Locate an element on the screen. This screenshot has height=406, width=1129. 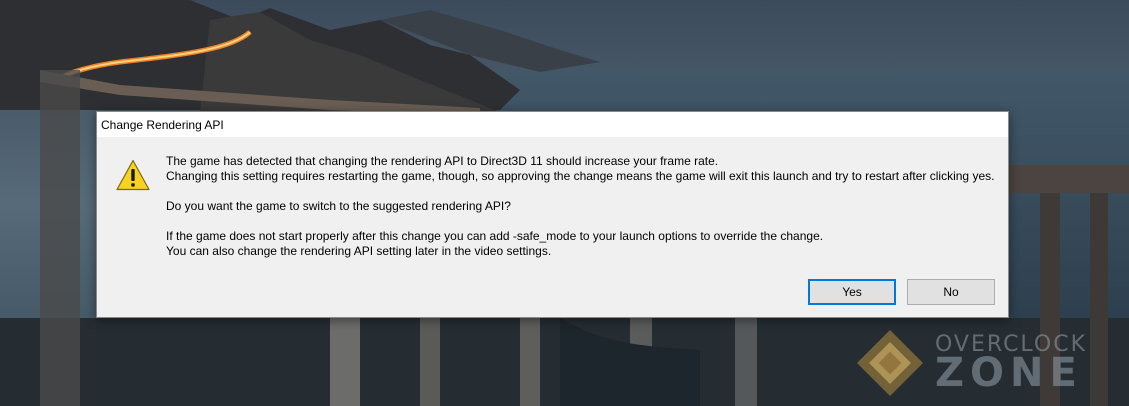
warning-icon is located at coordinates (133, 175).